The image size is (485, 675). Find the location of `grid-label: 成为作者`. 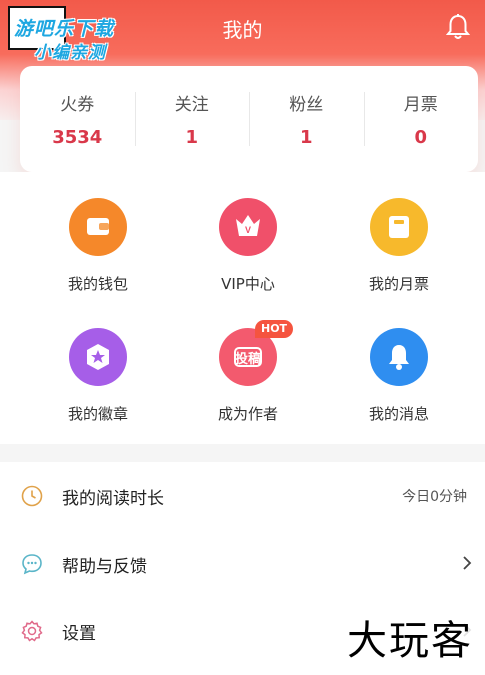

grid-label: 成为作者 is located at coordinates (247, 414).